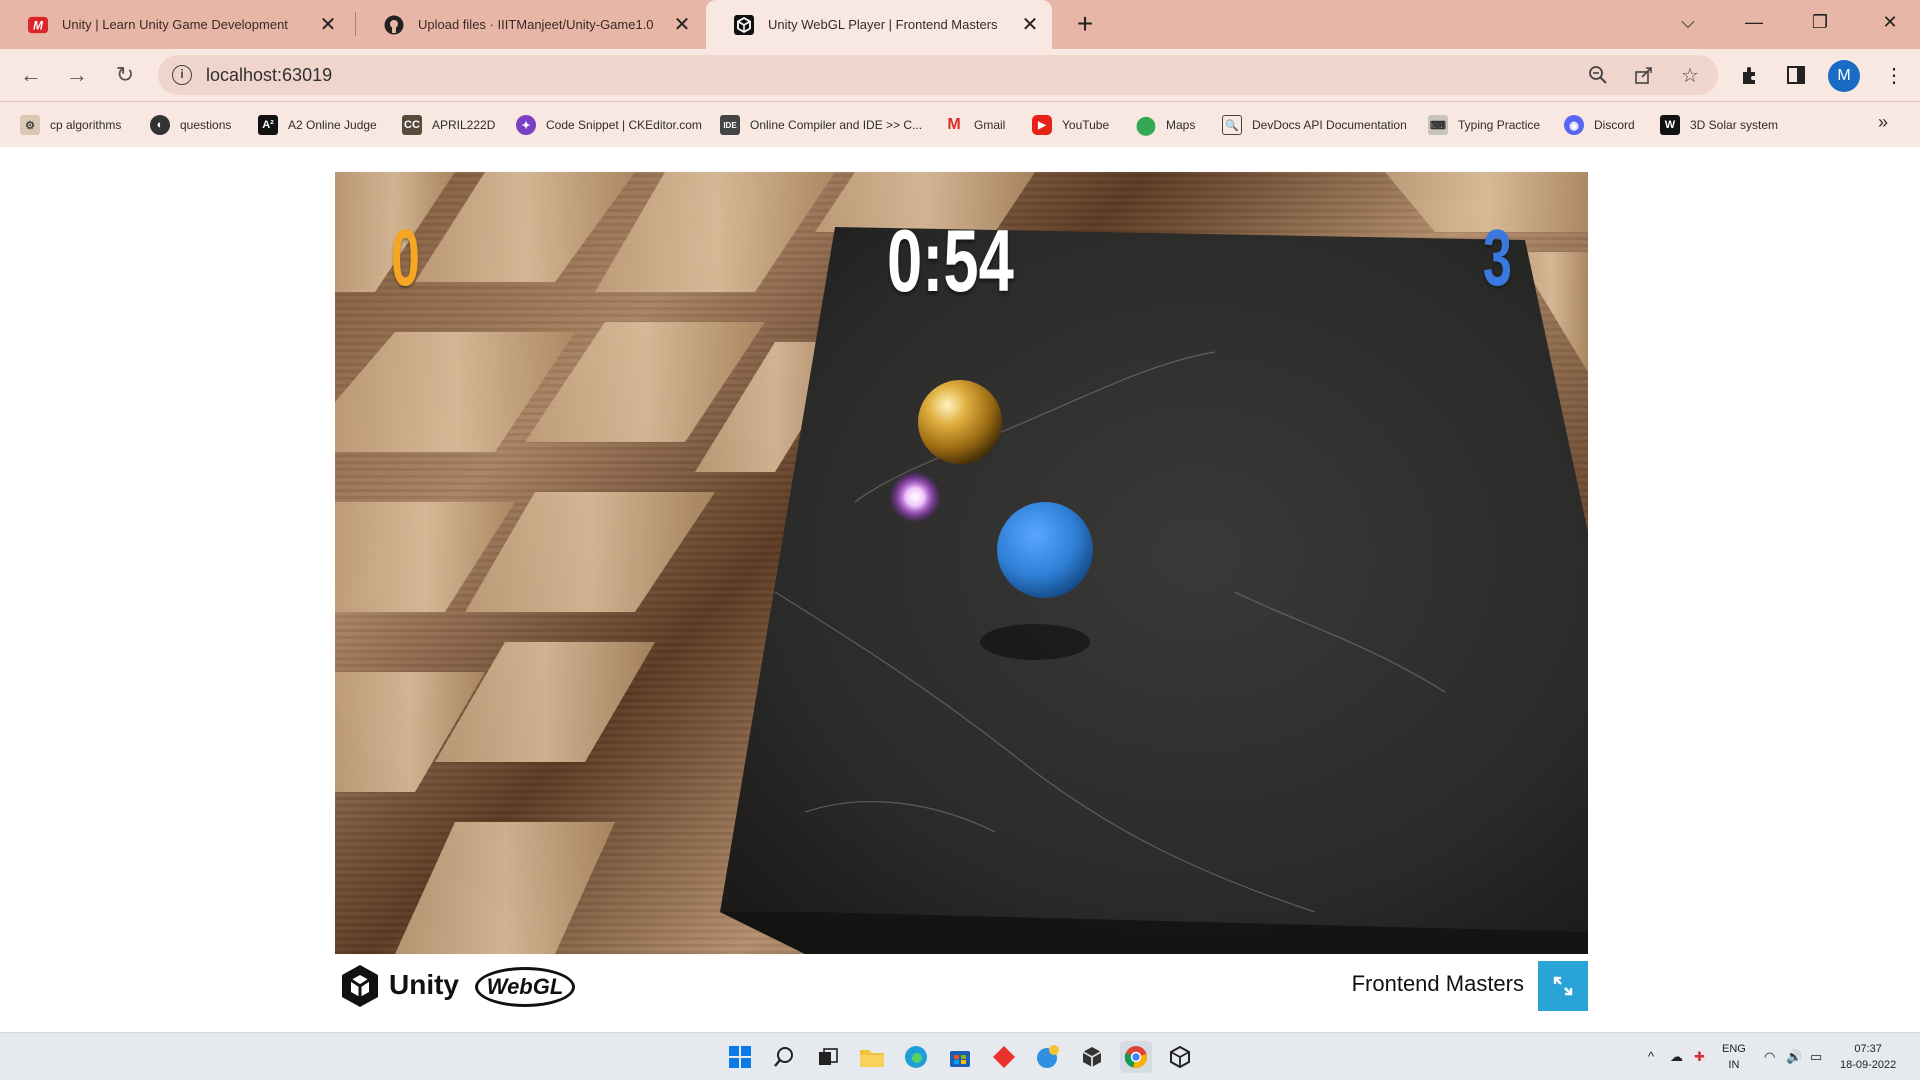 This screenshot has width=1920, height=1080. I want to click on clock-time: 07:37, so click(1868, 1049).